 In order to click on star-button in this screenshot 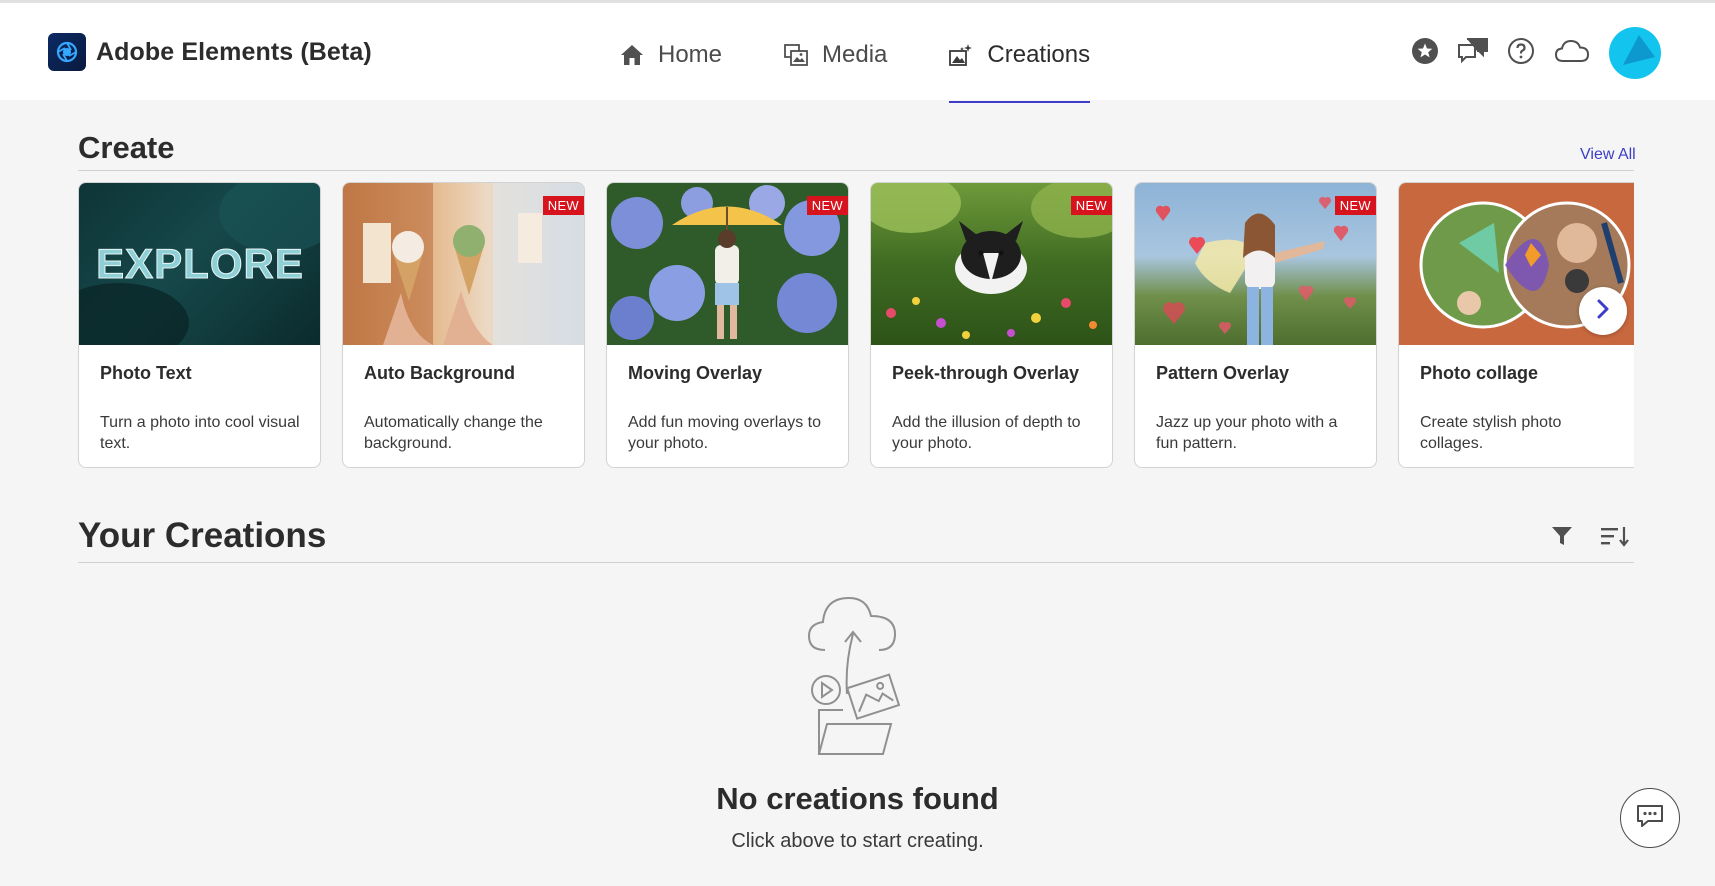, I will do `click(1425, 53)`.